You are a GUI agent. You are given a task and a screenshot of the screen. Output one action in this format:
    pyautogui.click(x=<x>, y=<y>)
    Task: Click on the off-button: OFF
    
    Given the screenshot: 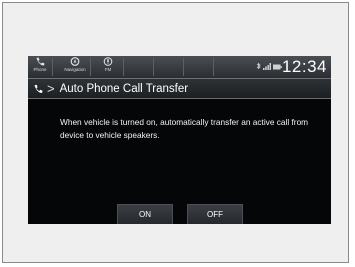 What is the action you would take?
    pyautogui.click(x=215, y=214)
    